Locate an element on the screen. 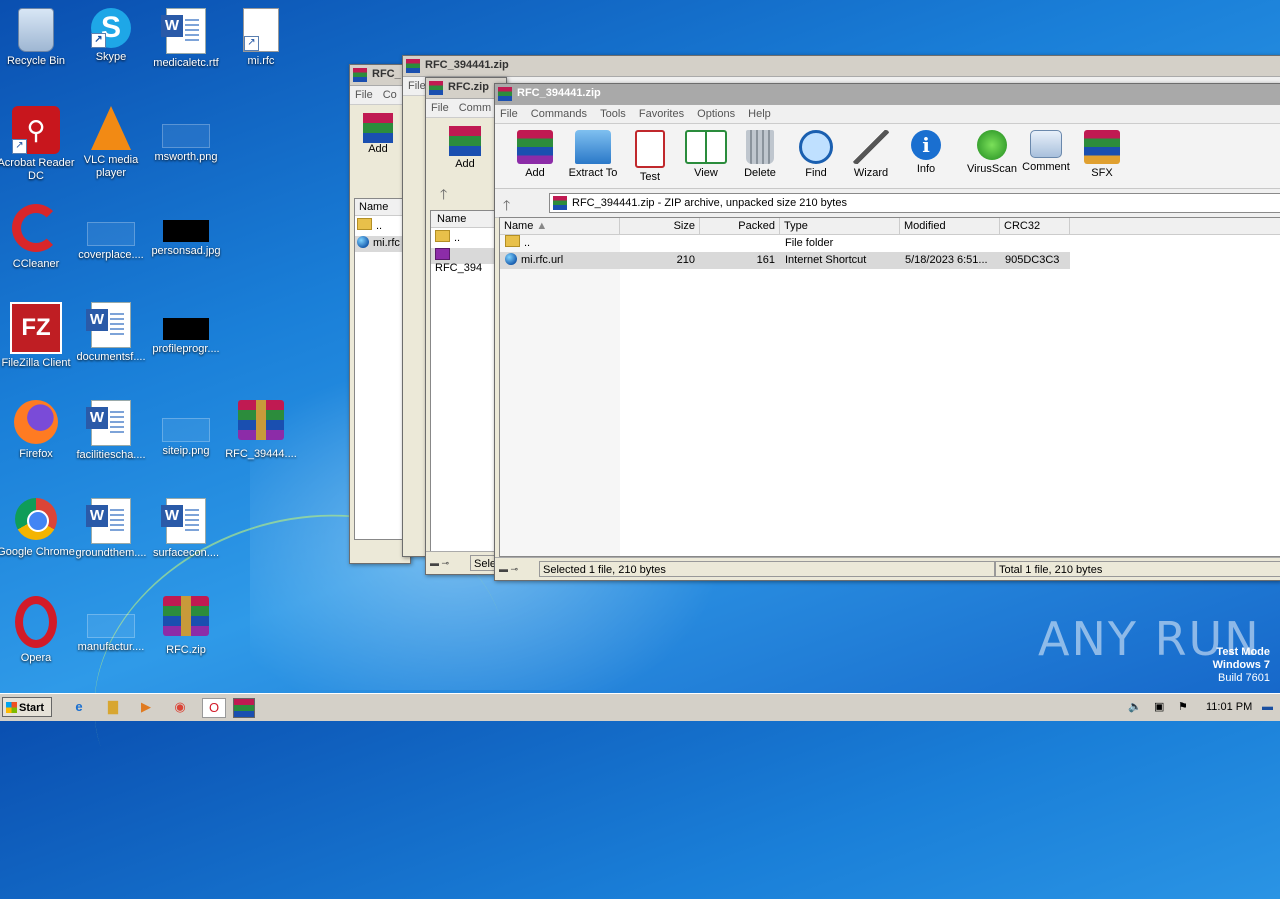 The height and width of the screenshot is (899, 1280). word-document-icon is located at coordinates (183, 31).